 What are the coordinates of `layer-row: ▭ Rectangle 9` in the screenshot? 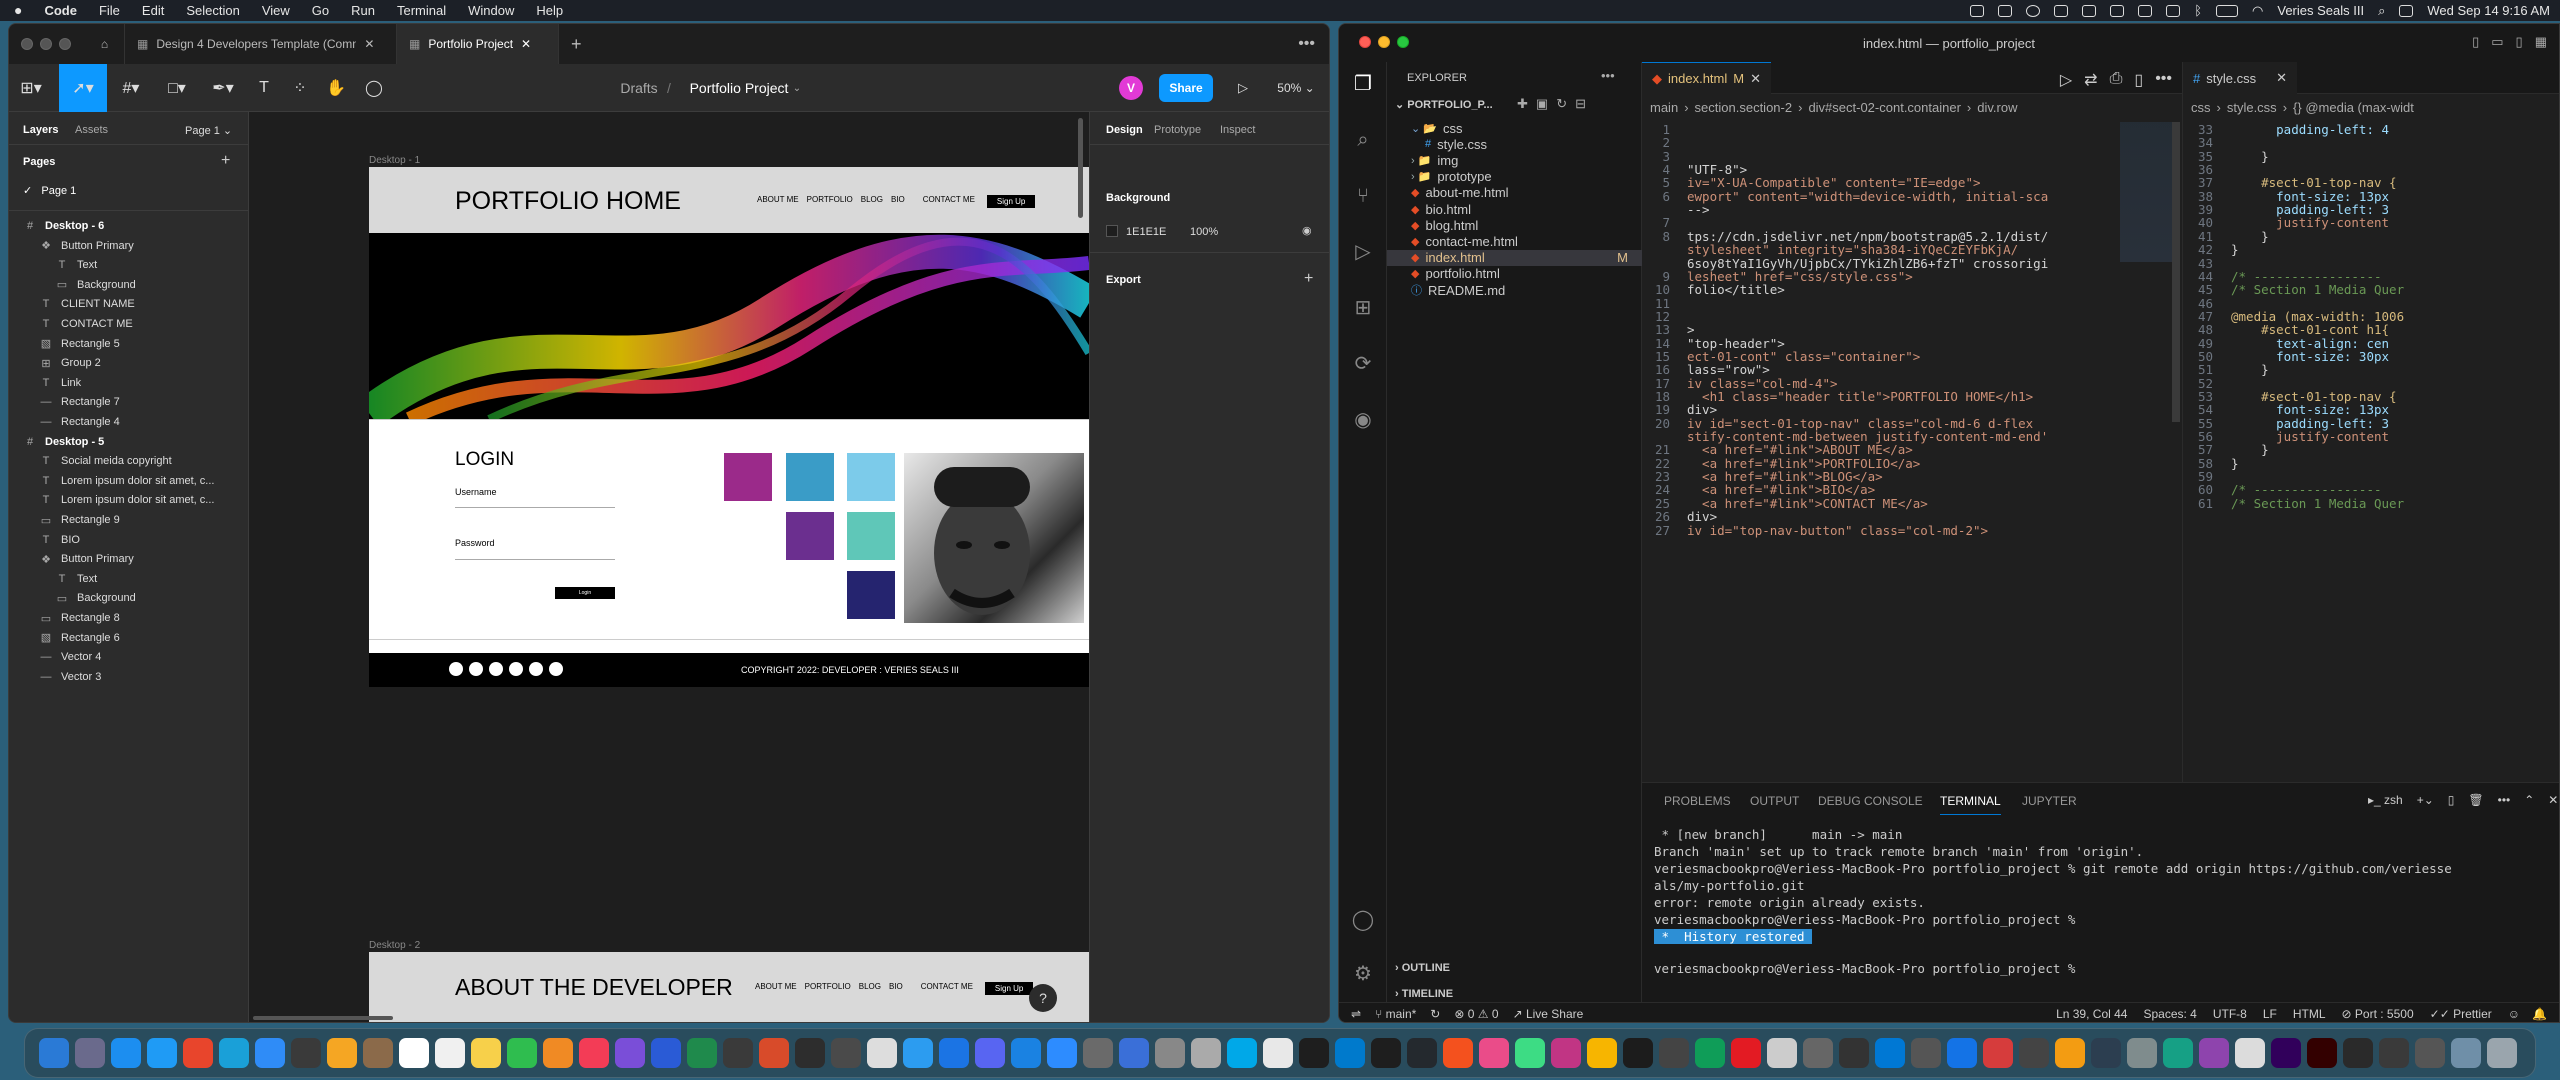 It's located at (129, 520).